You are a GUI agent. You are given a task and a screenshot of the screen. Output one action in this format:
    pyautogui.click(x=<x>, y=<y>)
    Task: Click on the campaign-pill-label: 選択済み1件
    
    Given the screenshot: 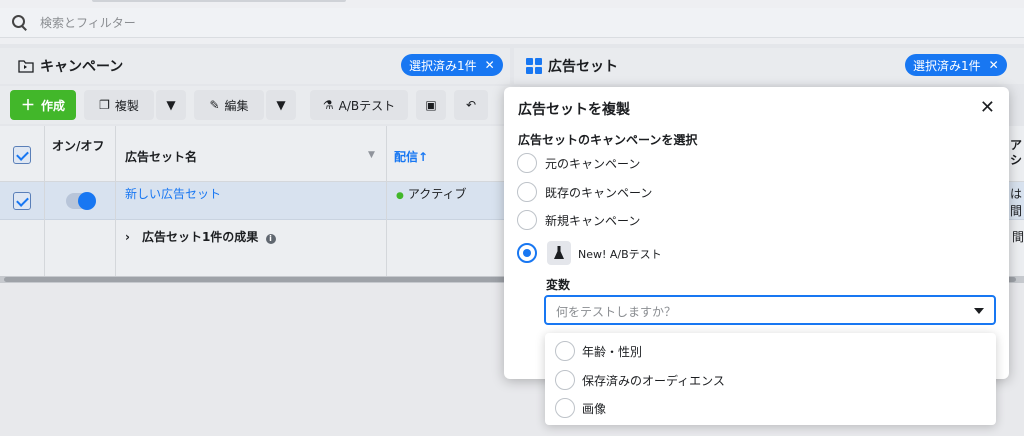 What is the action you would take?
    pyautogui.click(x=443, y=65)
    